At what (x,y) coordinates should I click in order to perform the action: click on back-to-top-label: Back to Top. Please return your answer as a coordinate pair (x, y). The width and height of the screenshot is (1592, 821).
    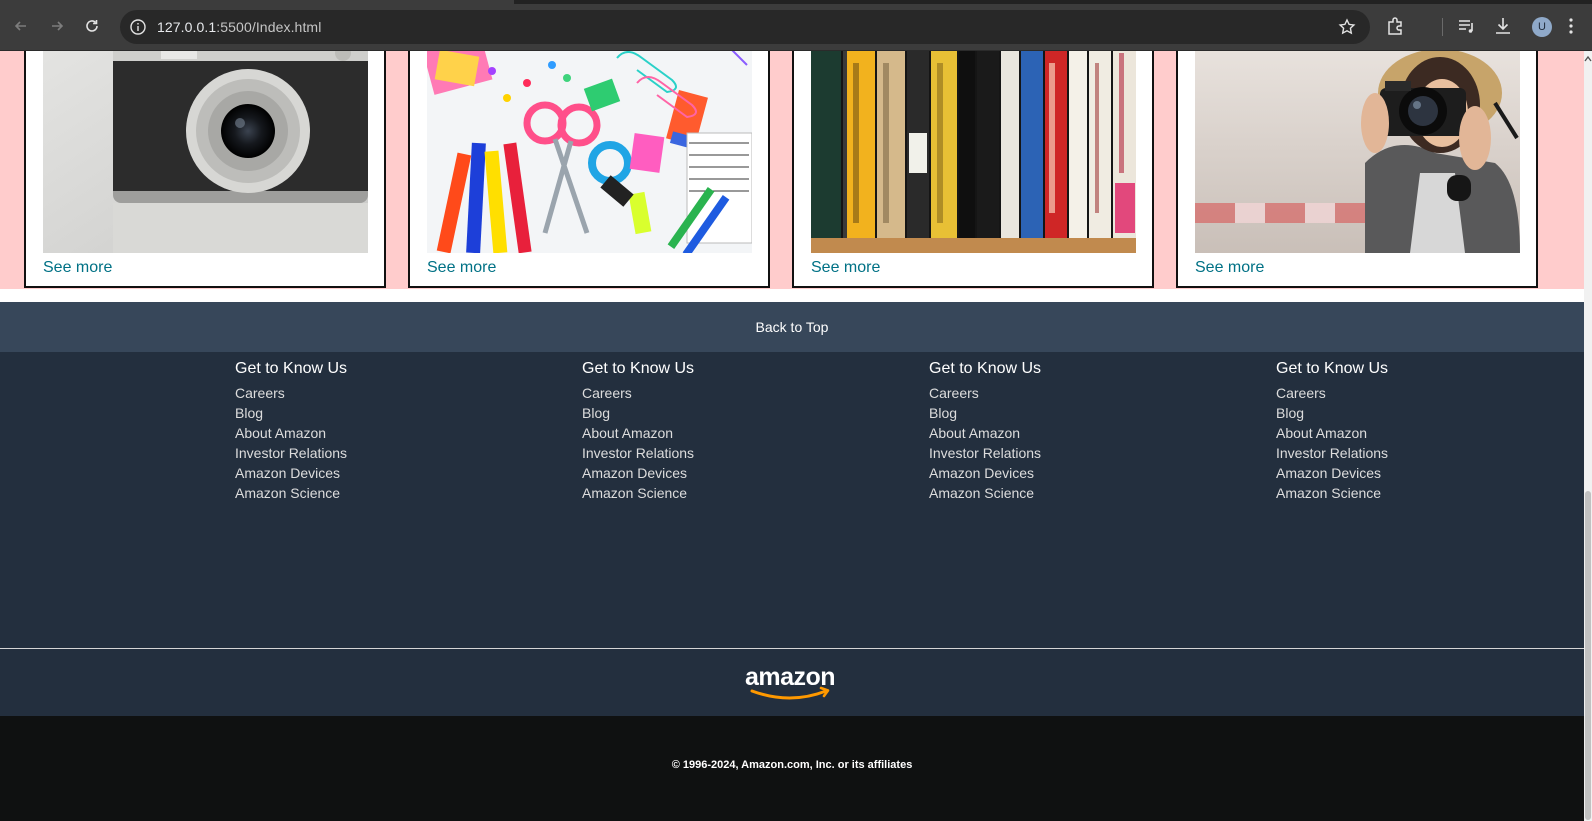
    Looking at the image, I should click on (792, 327).